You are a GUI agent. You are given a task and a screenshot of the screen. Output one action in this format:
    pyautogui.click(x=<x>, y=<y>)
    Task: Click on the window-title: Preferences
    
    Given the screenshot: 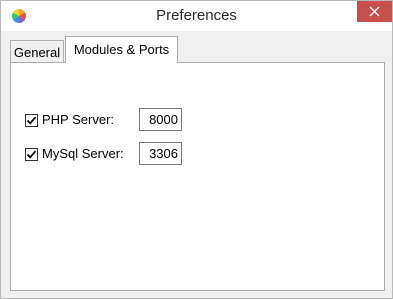 What is the action you would take?
    pyautogui.click(x=196, y=15)
    